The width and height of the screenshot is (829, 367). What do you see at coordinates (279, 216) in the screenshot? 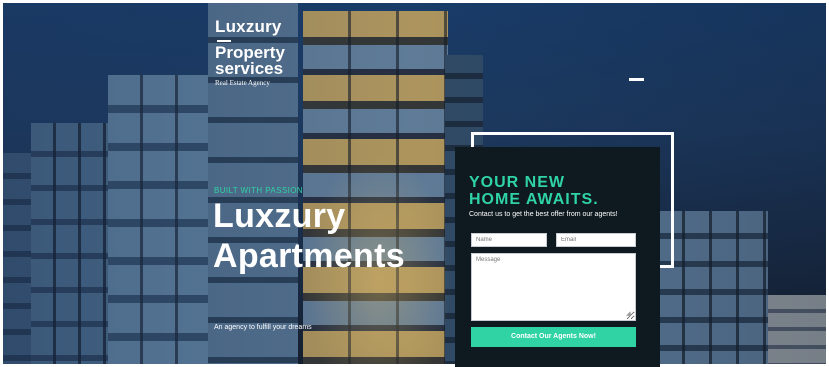
I see `headline-line1: Luxzury` at bounding box center [279, 216].